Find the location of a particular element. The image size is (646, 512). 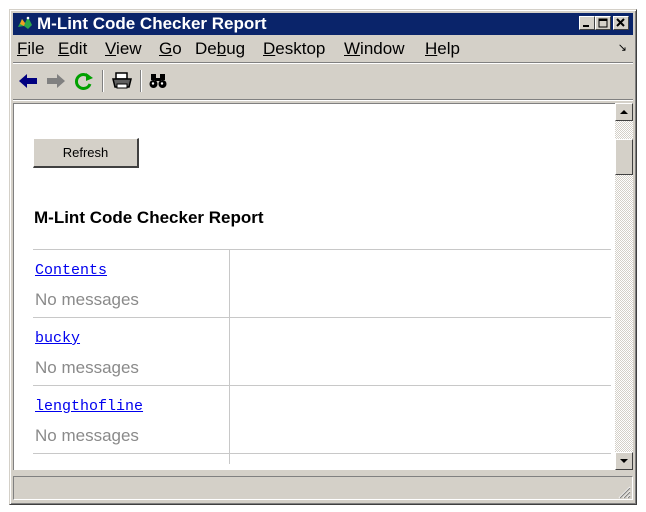

table-row is located at coordinates (322, 458).